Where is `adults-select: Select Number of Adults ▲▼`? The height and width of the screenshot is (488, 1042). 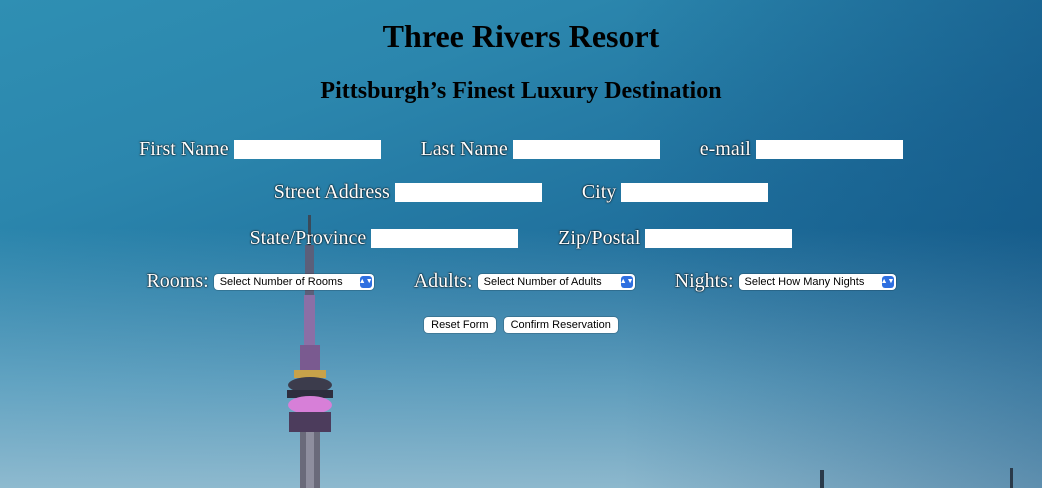
adults-select: Select Number of Adults ▲▼ is located at coordinates (556, 281).